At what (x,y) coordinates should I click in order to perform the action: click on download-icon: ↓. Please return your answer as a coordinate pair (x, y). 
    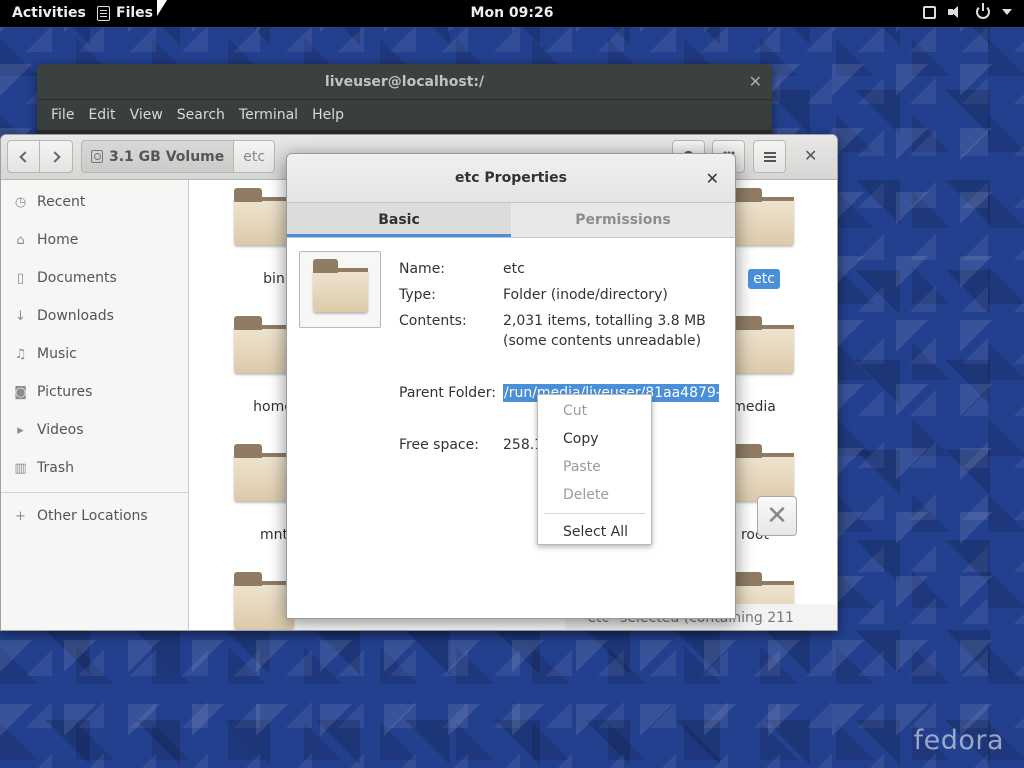
    Looking at the image, I should click on (20, 316).